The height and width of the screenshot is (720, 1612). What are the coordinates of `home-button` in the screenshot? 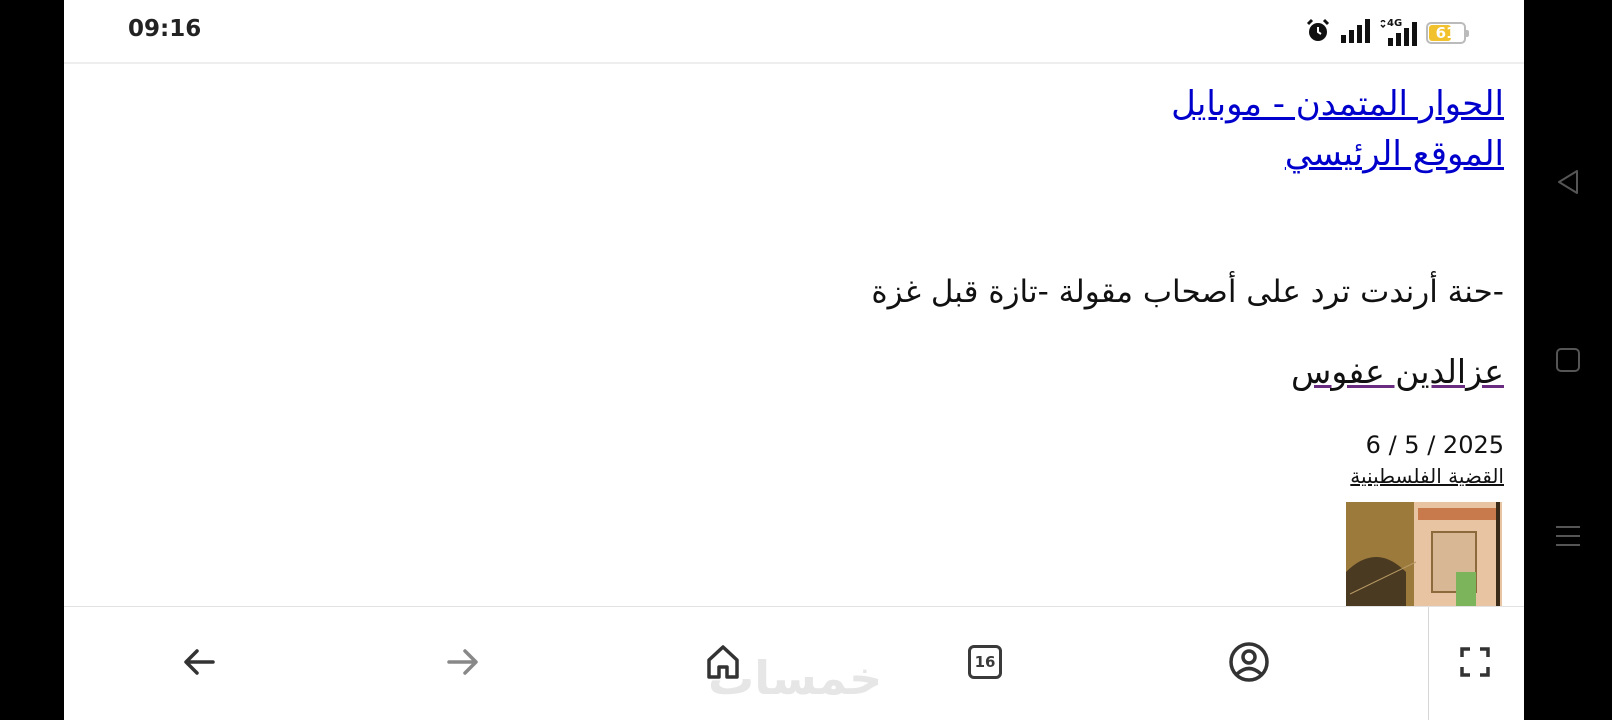 It's located at (723, 662).